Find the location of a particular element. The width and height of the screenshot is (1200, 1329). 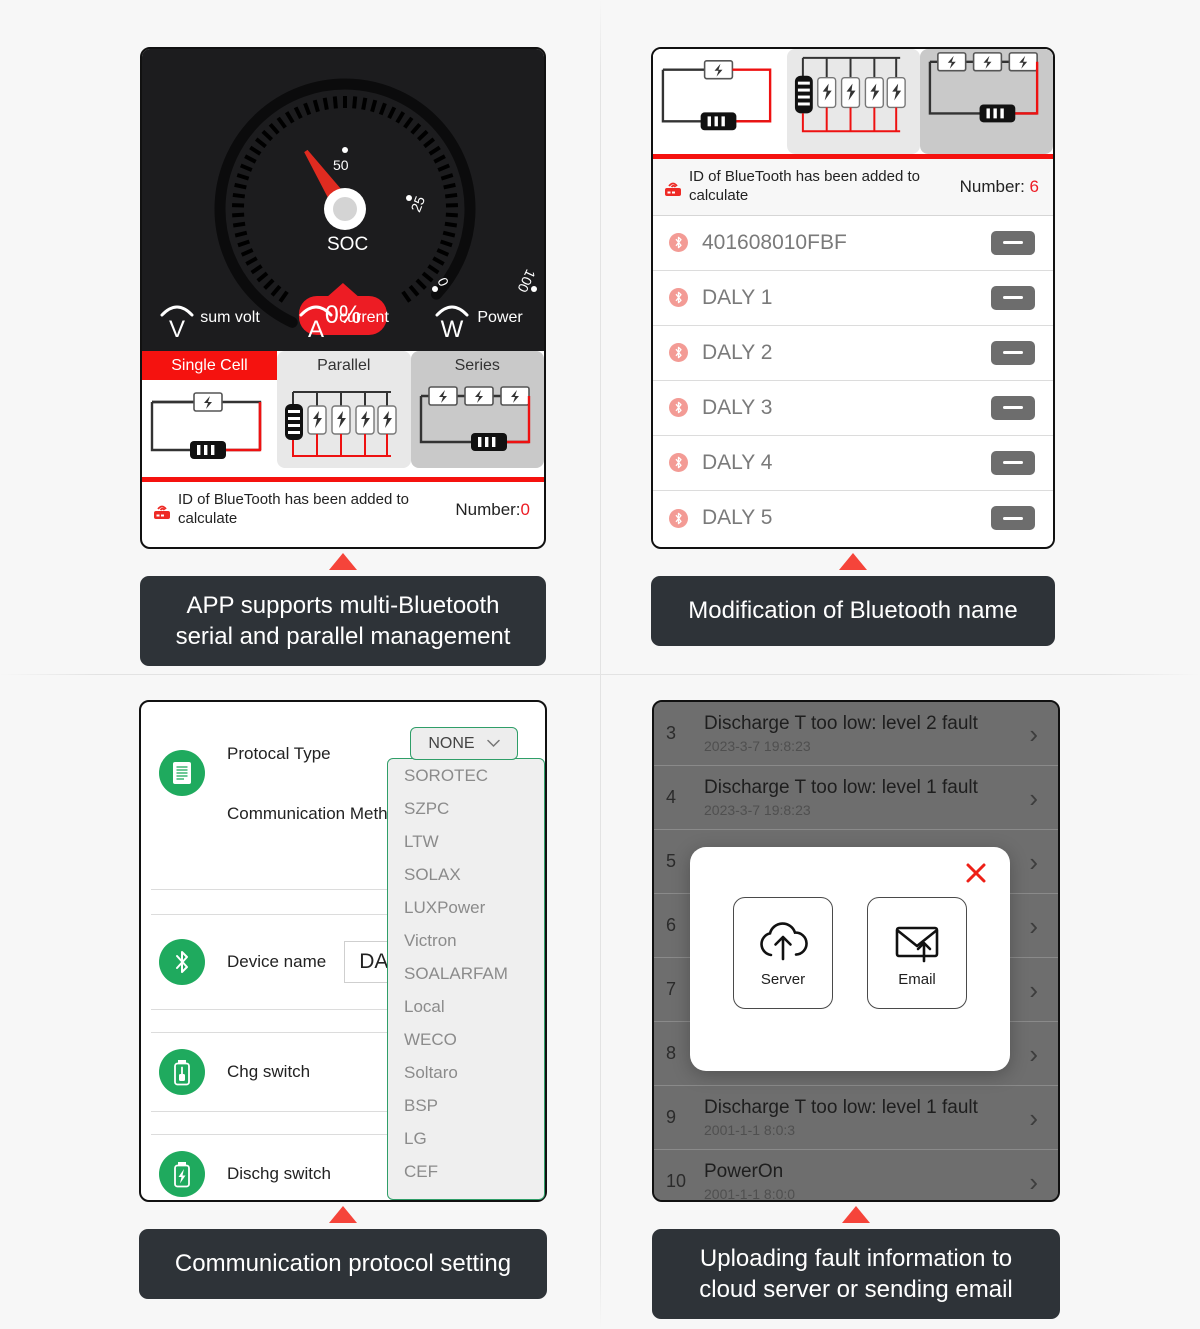

device-name-label: Device name is located at coordinates (277, 961).